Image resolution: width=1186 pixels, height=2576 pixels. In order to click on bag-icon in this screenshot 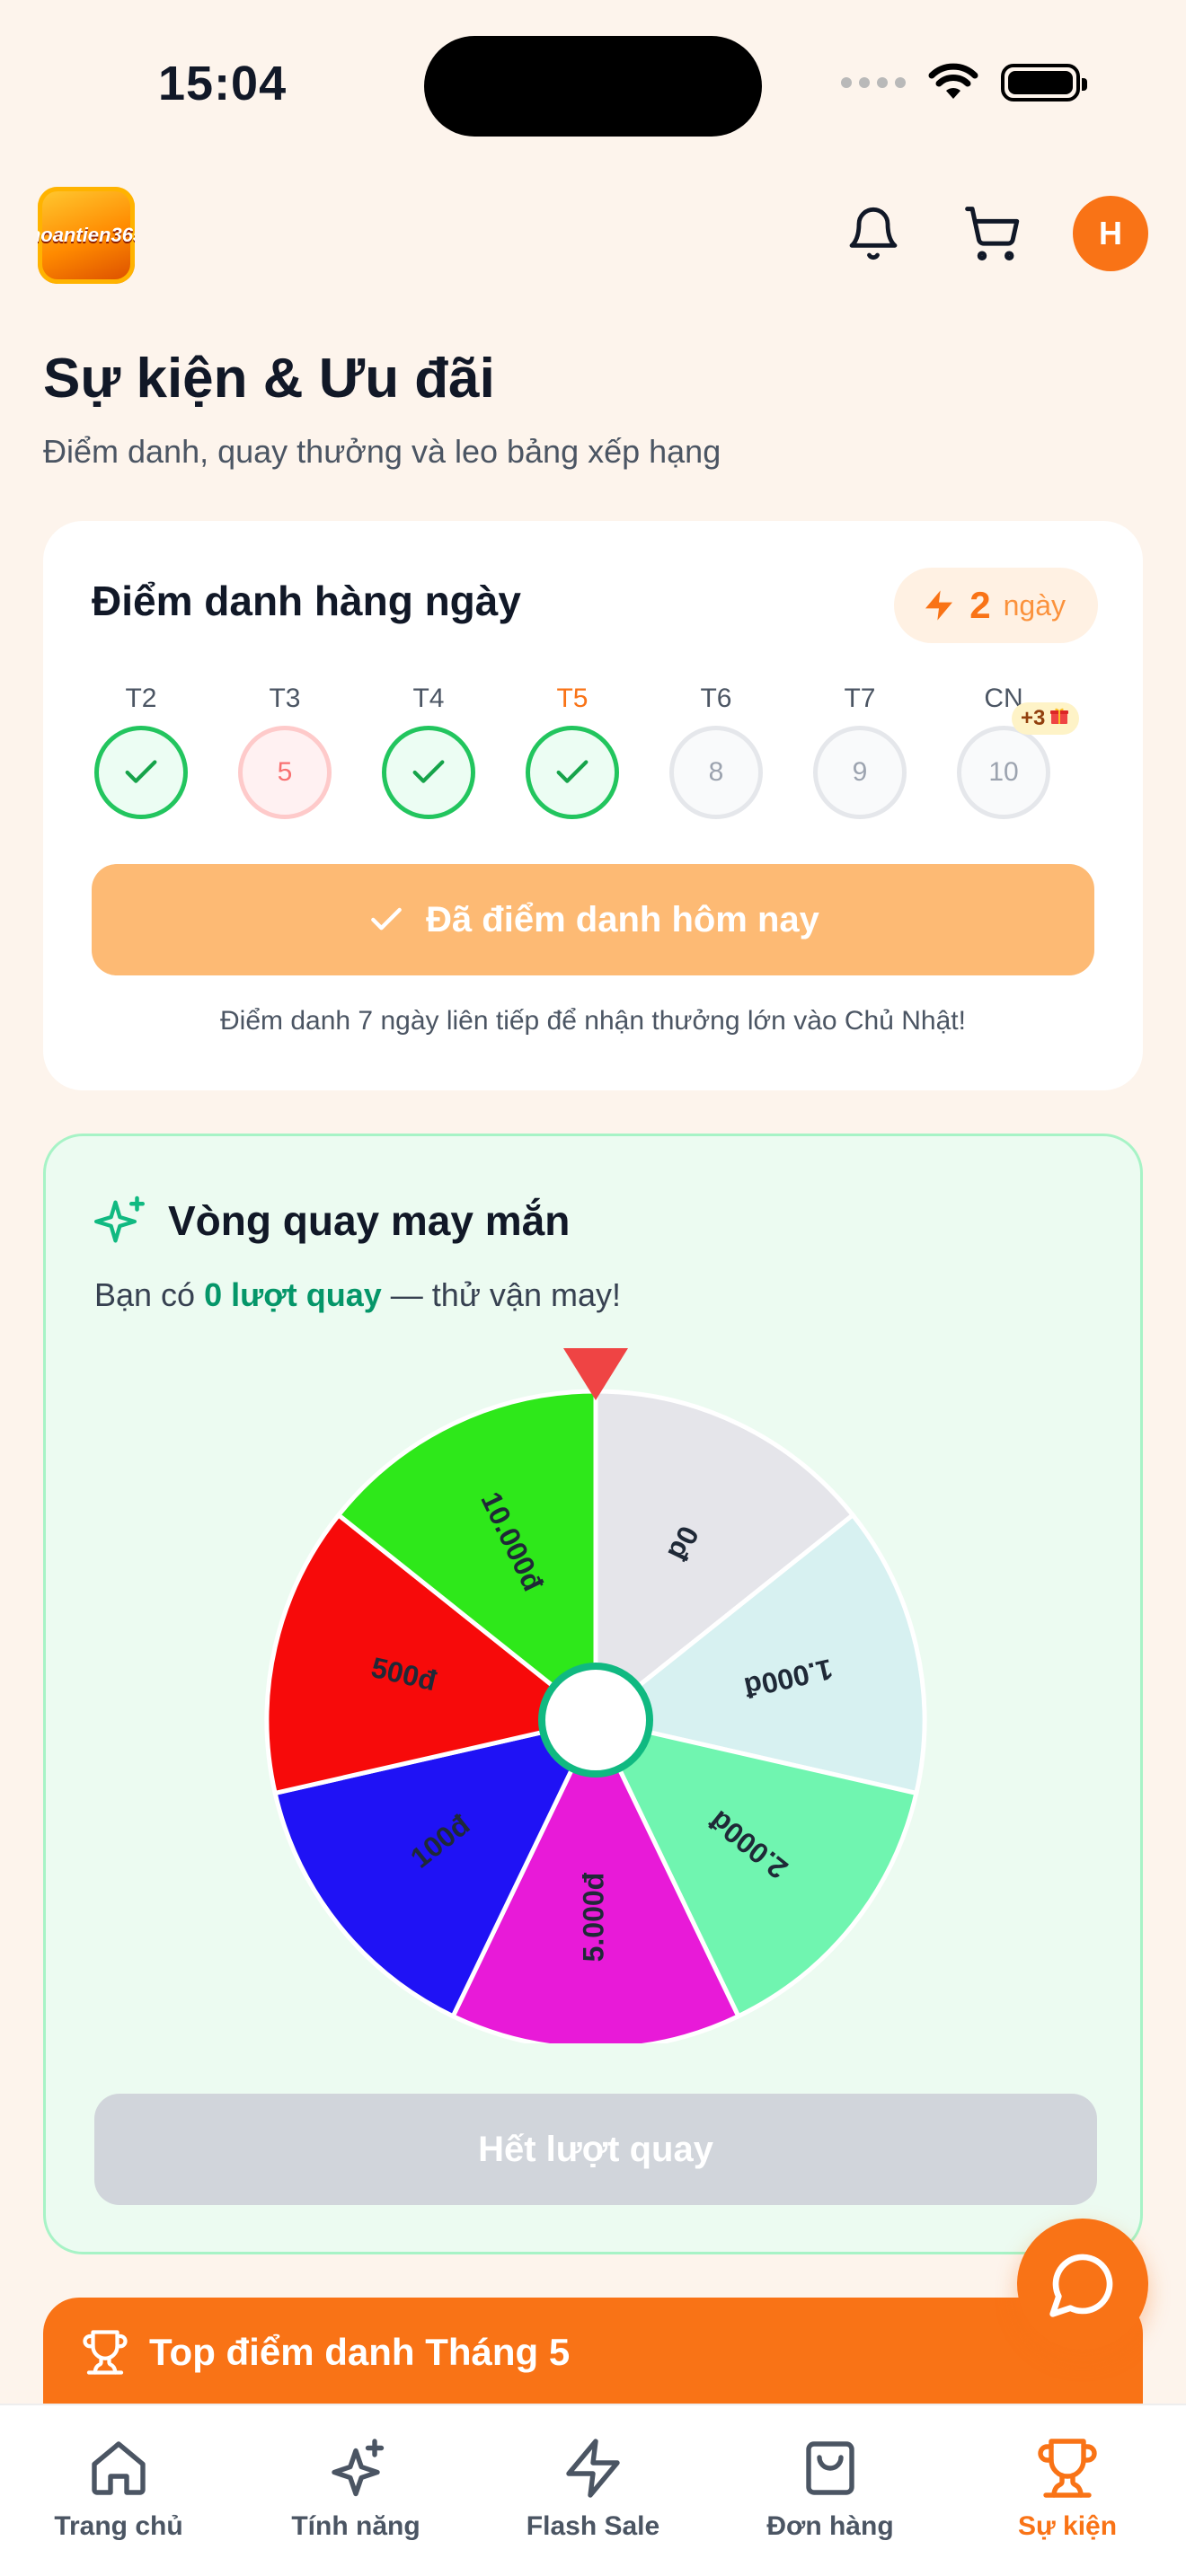, I will do `click(830, 2468)`.